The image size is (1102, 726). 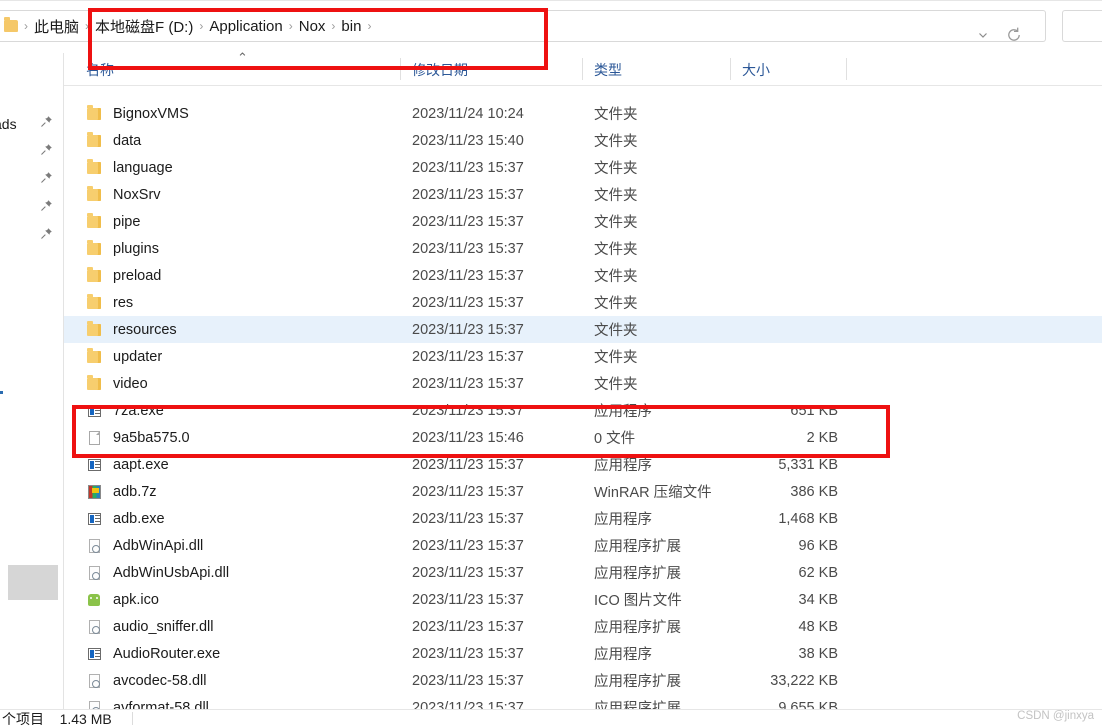 What do you see at coordinates (623, 520) in the screenshot?
I see `file-type-cell: 应用程序` at bounding box center [623, 520].